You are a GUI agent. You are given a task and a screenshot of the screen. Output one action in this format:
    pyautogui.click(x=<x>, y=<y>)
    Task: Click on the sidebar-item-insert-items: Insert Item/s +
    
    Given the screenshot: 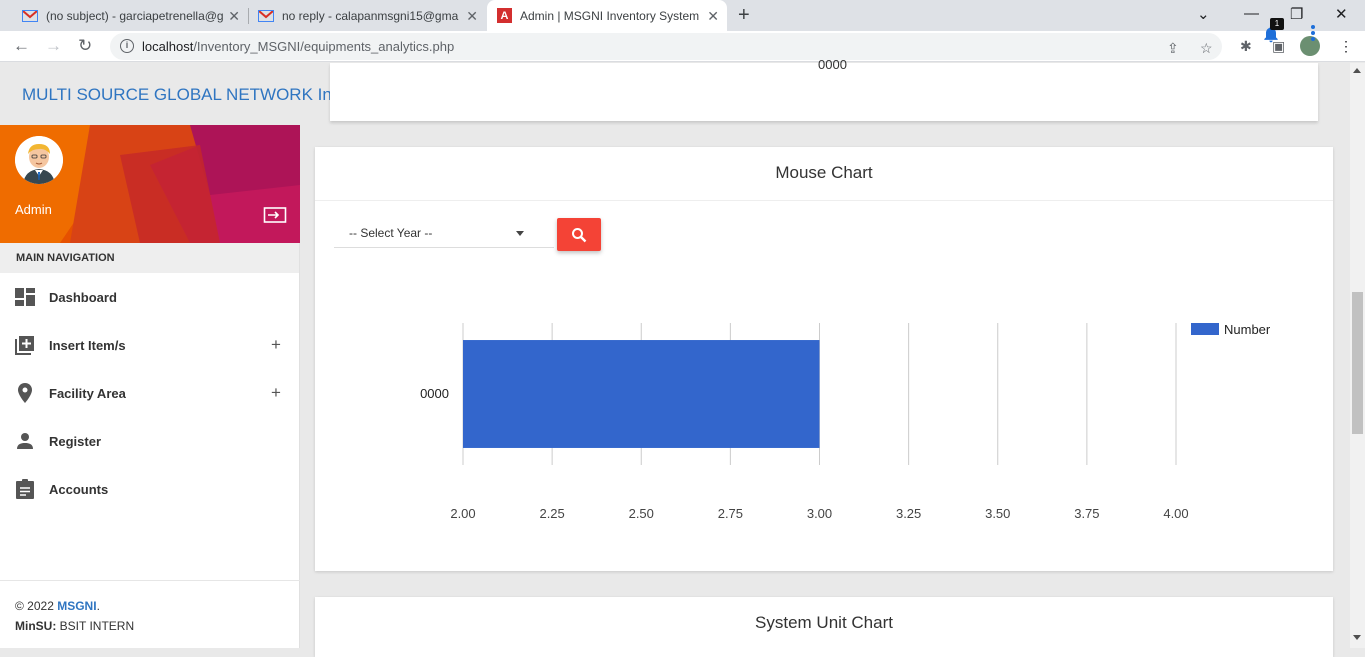 What is the action you would take?
    pyautogui.click(x=149, y=345)
    